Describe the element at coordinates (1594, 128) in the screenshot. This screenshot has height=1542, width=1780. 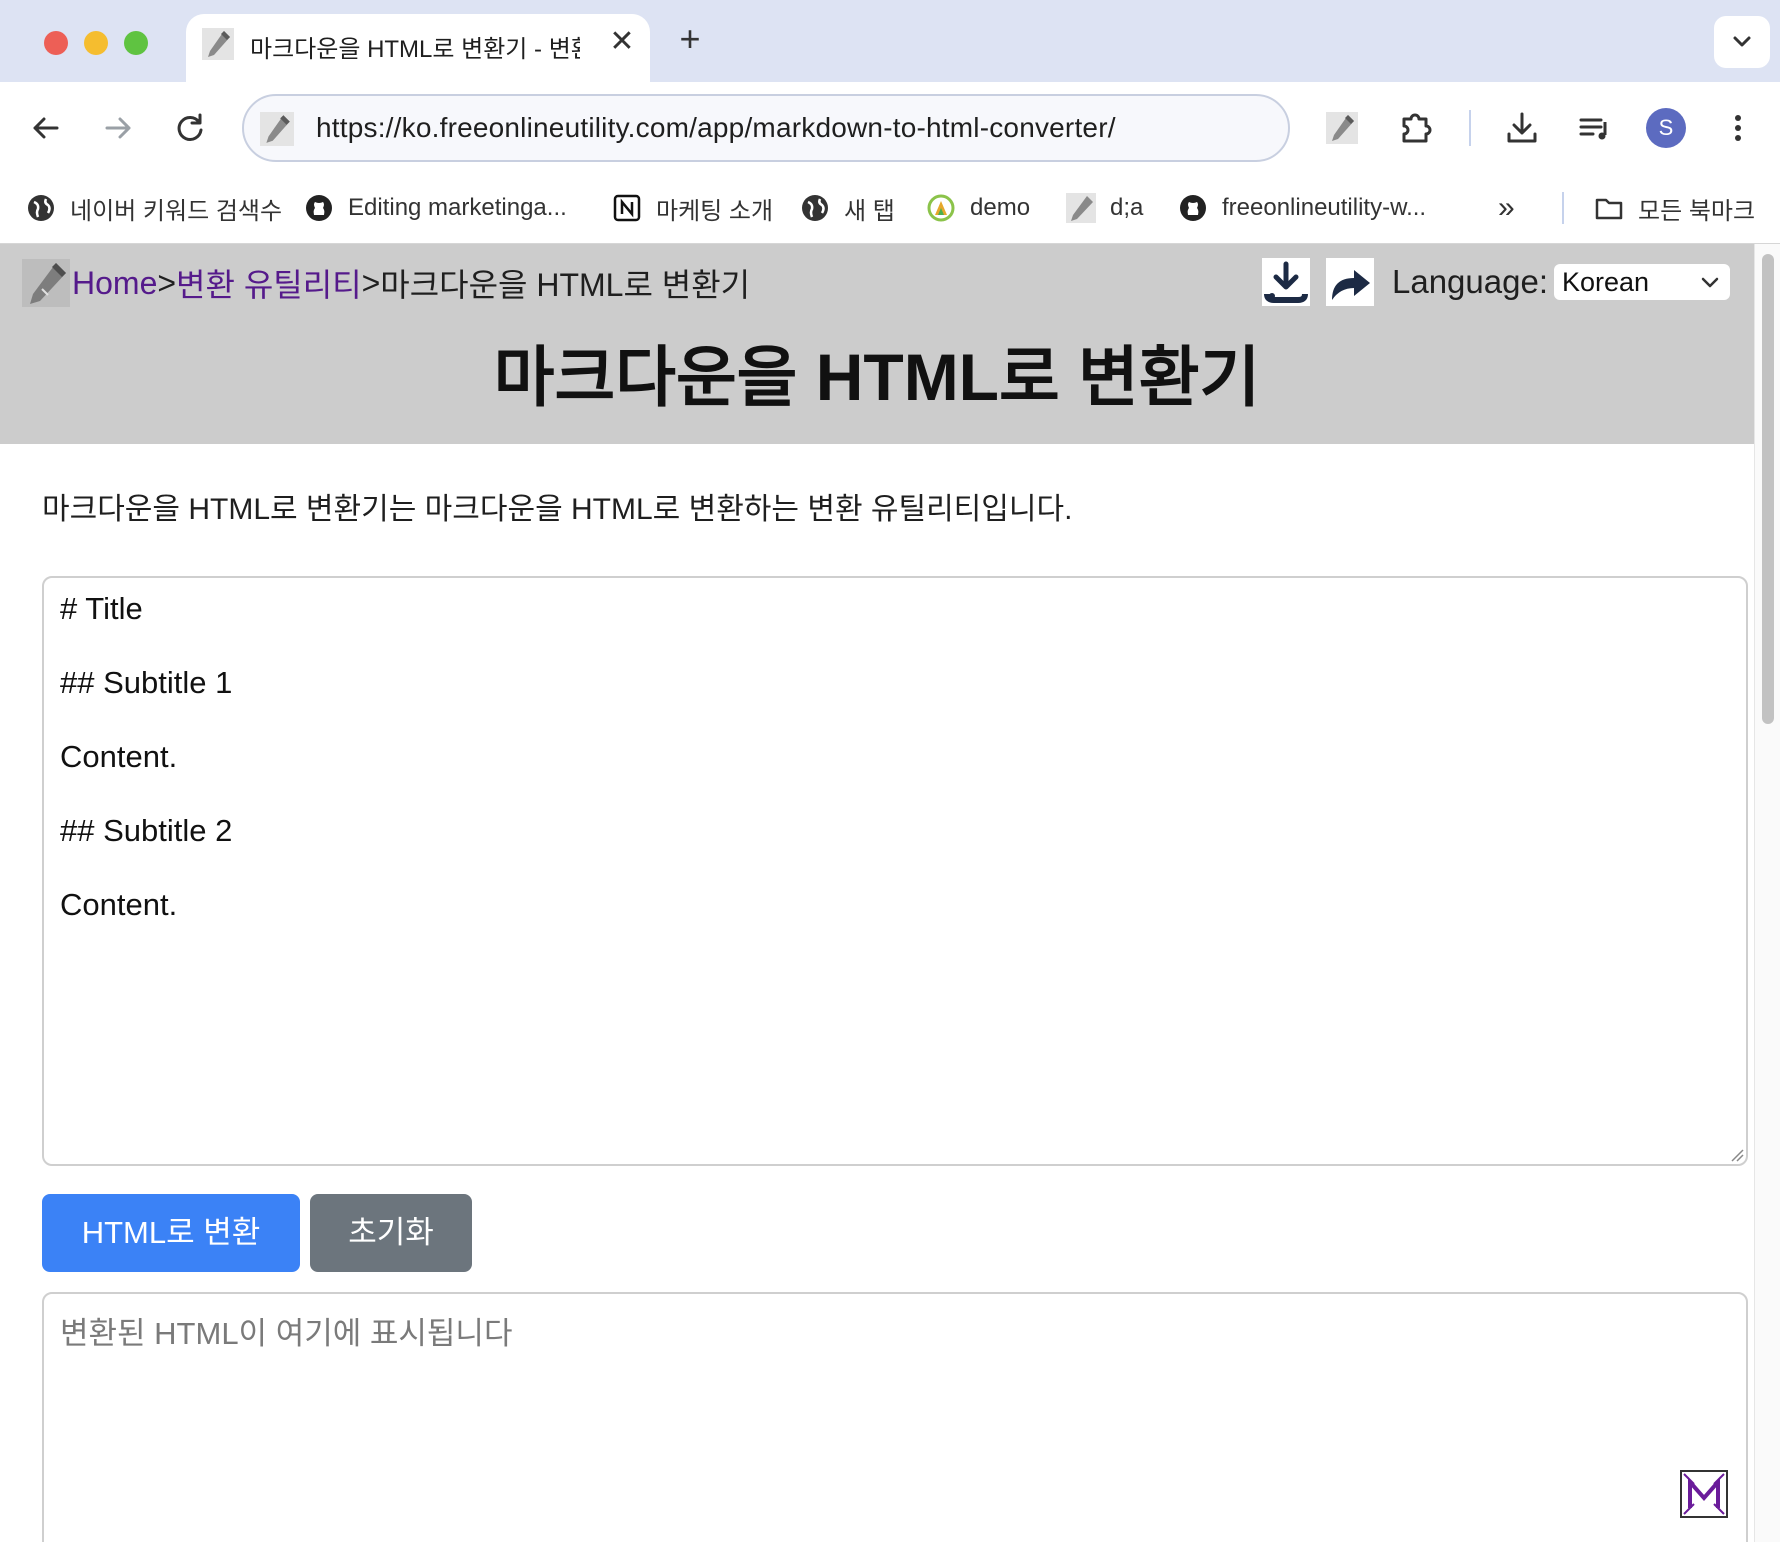
I see `media-playlist-icon` at that location.